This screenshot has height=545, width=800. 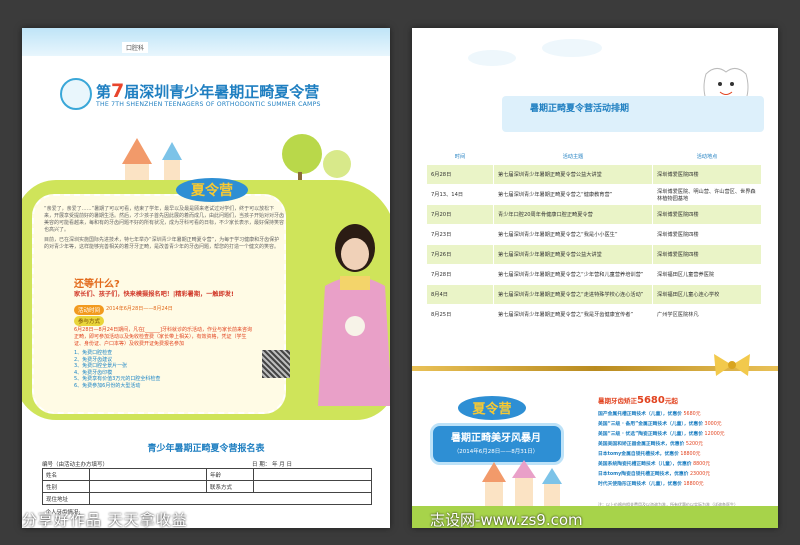 I want to click on price-heading: 暑期牙齿矫正5680元起, so click(x=638, y=400).